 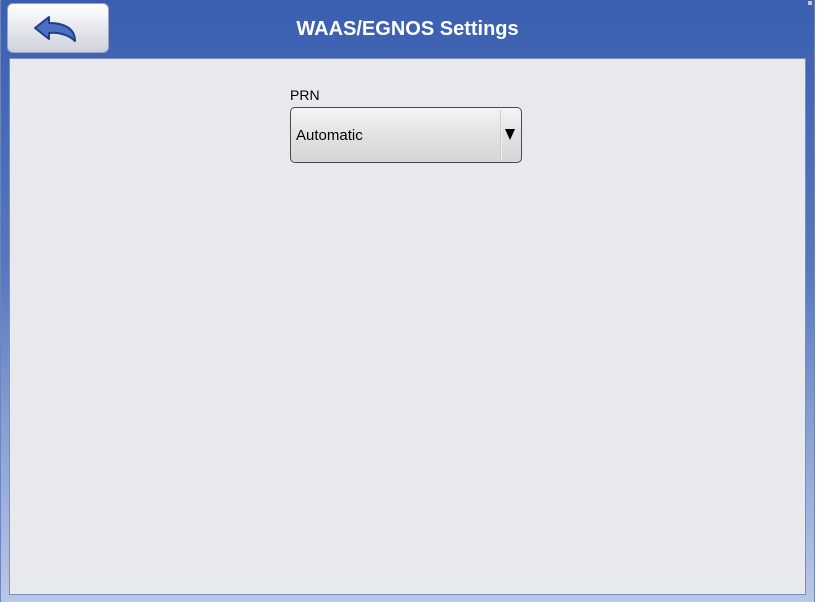 What do you see at coordinates (810, 3) in the screenshot?
I see `corner-mark` at bounding box center [810, 3].